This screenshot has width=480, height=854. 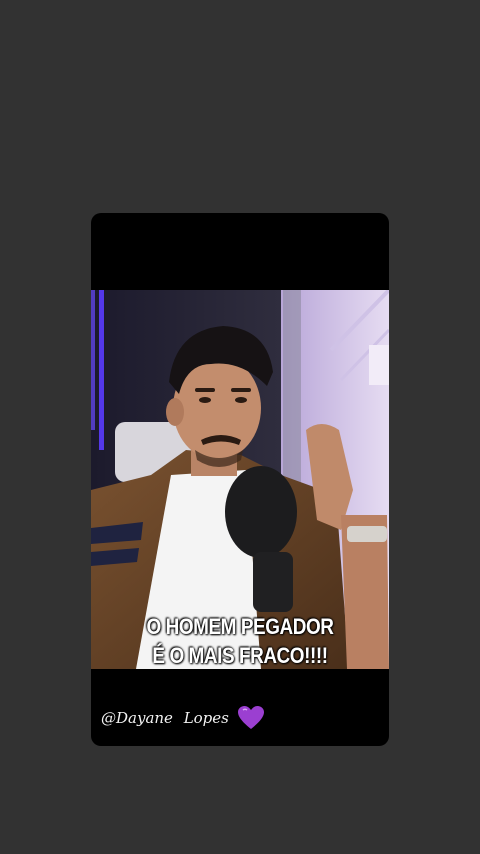 What do you see at coordinates (240, 626) in the screenshot?
I see `caption-line-1: O HOMEM PEGADOR` at bounding box center [240, 626].